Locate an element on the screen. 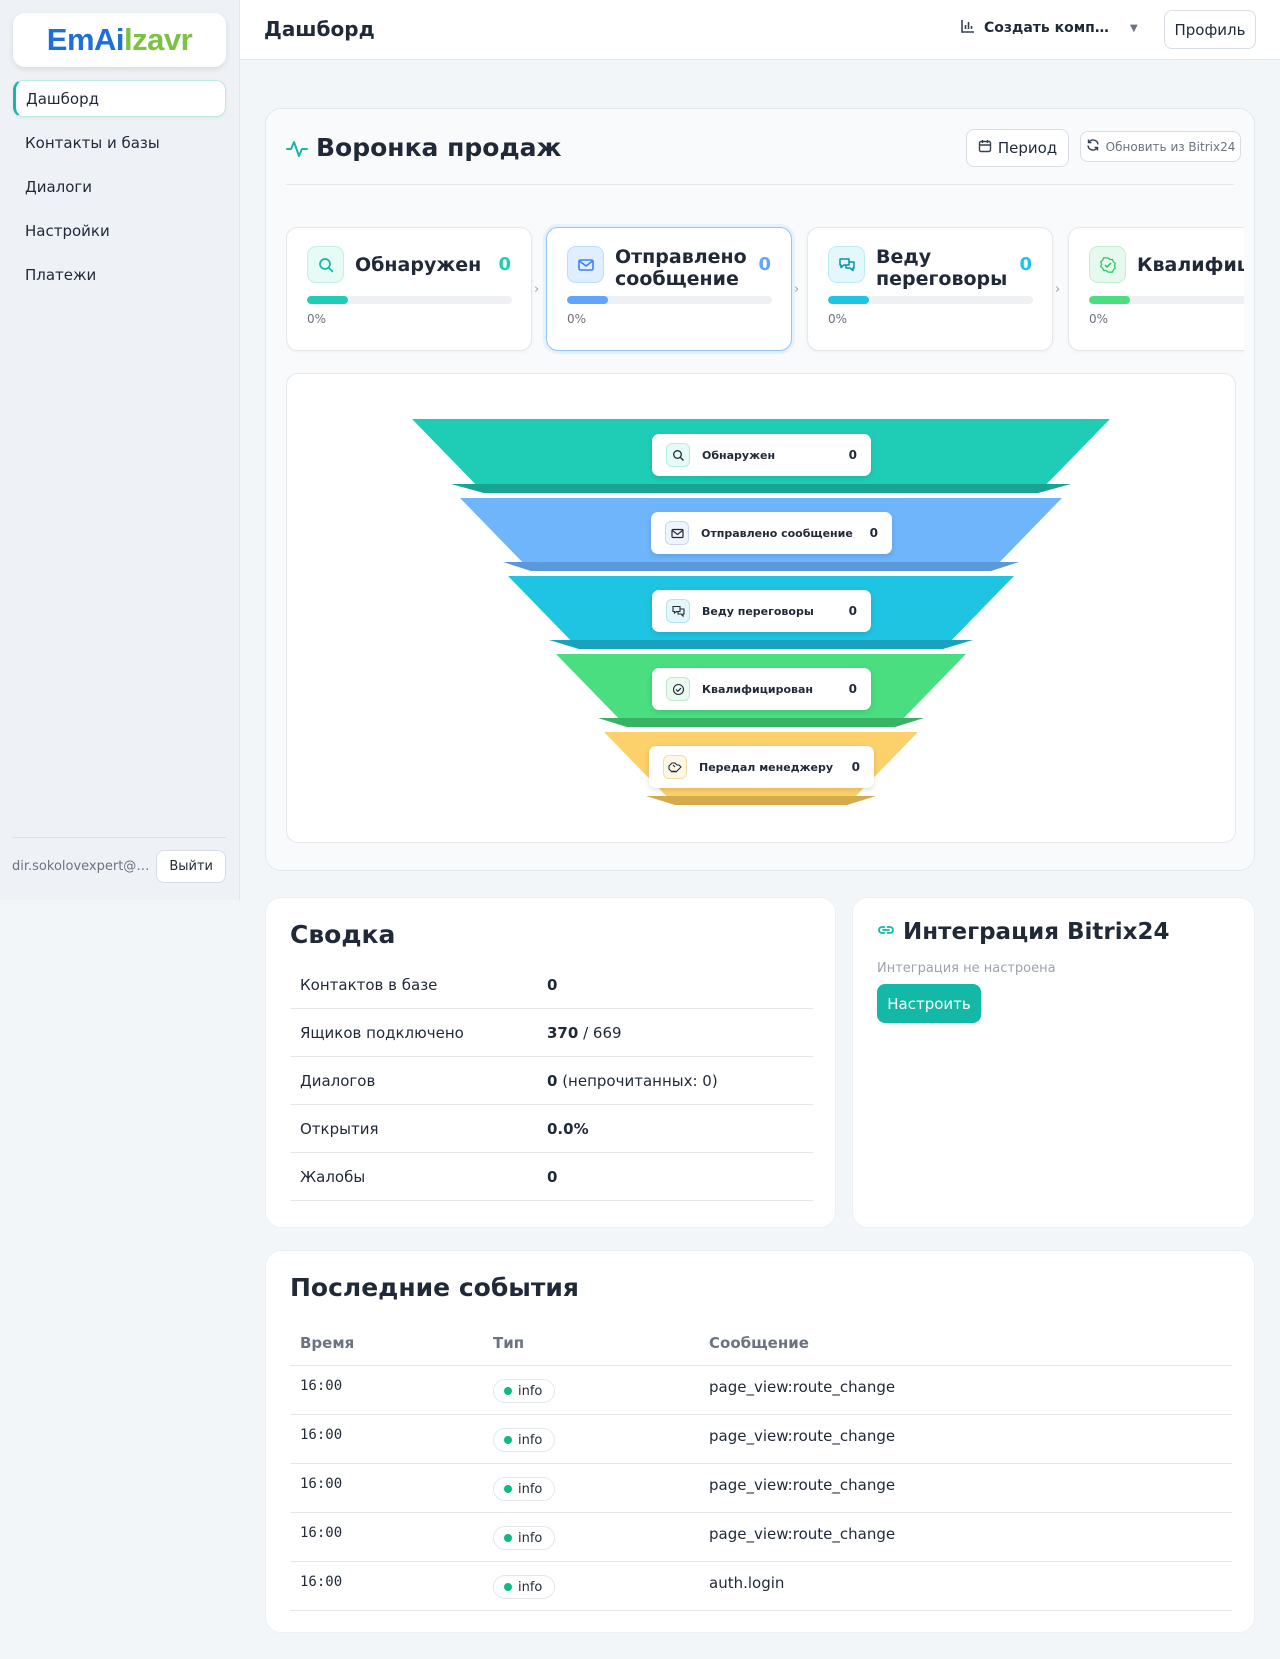  stage-card-message-sent: Отправлено сообщение 0 0% is located at coordinates (669, 289).